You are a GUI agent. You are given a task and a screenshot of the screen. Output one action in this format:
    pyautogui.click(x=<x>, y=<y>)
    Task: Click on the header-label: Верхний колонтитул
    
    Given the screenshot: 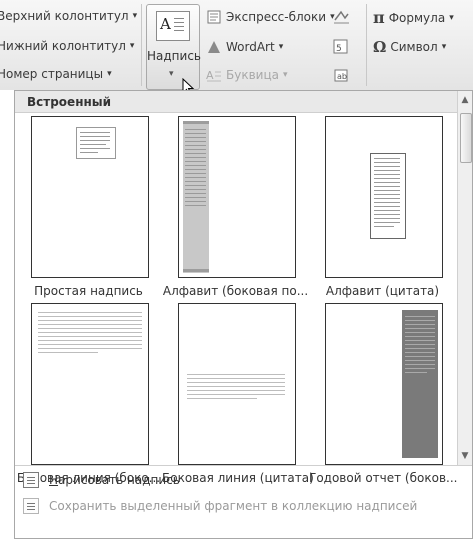 What is the action you would take?
    pyautogui.click(x=64, y=16)
    